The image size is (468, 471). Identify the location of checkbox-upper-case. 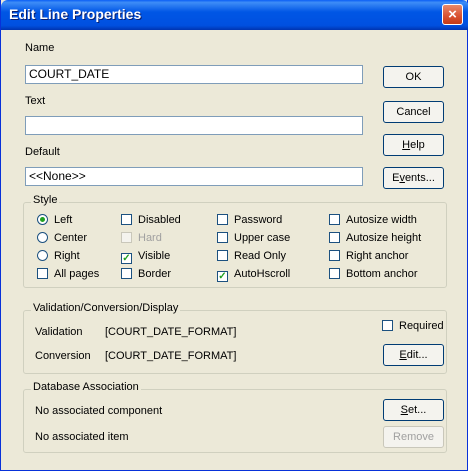
(222, 237).